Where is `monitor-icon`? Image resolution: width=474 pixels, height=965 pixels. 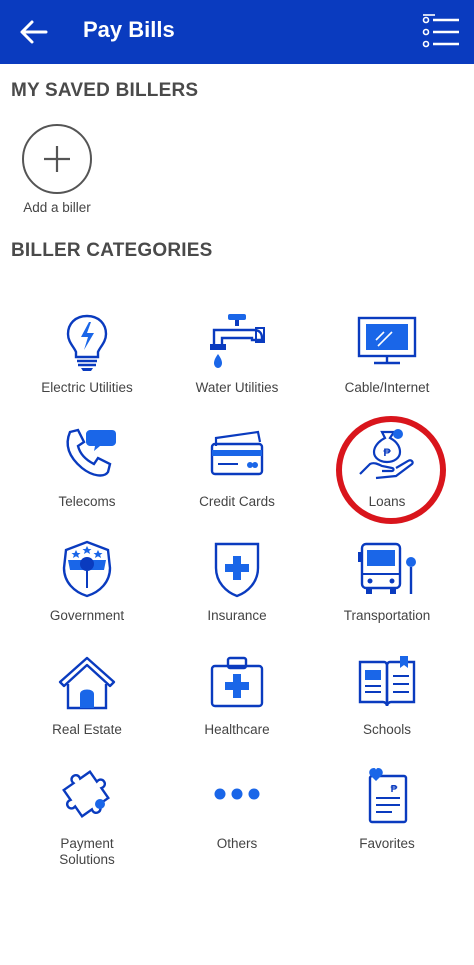 monitor-icon is located at coordinates (387, 340).